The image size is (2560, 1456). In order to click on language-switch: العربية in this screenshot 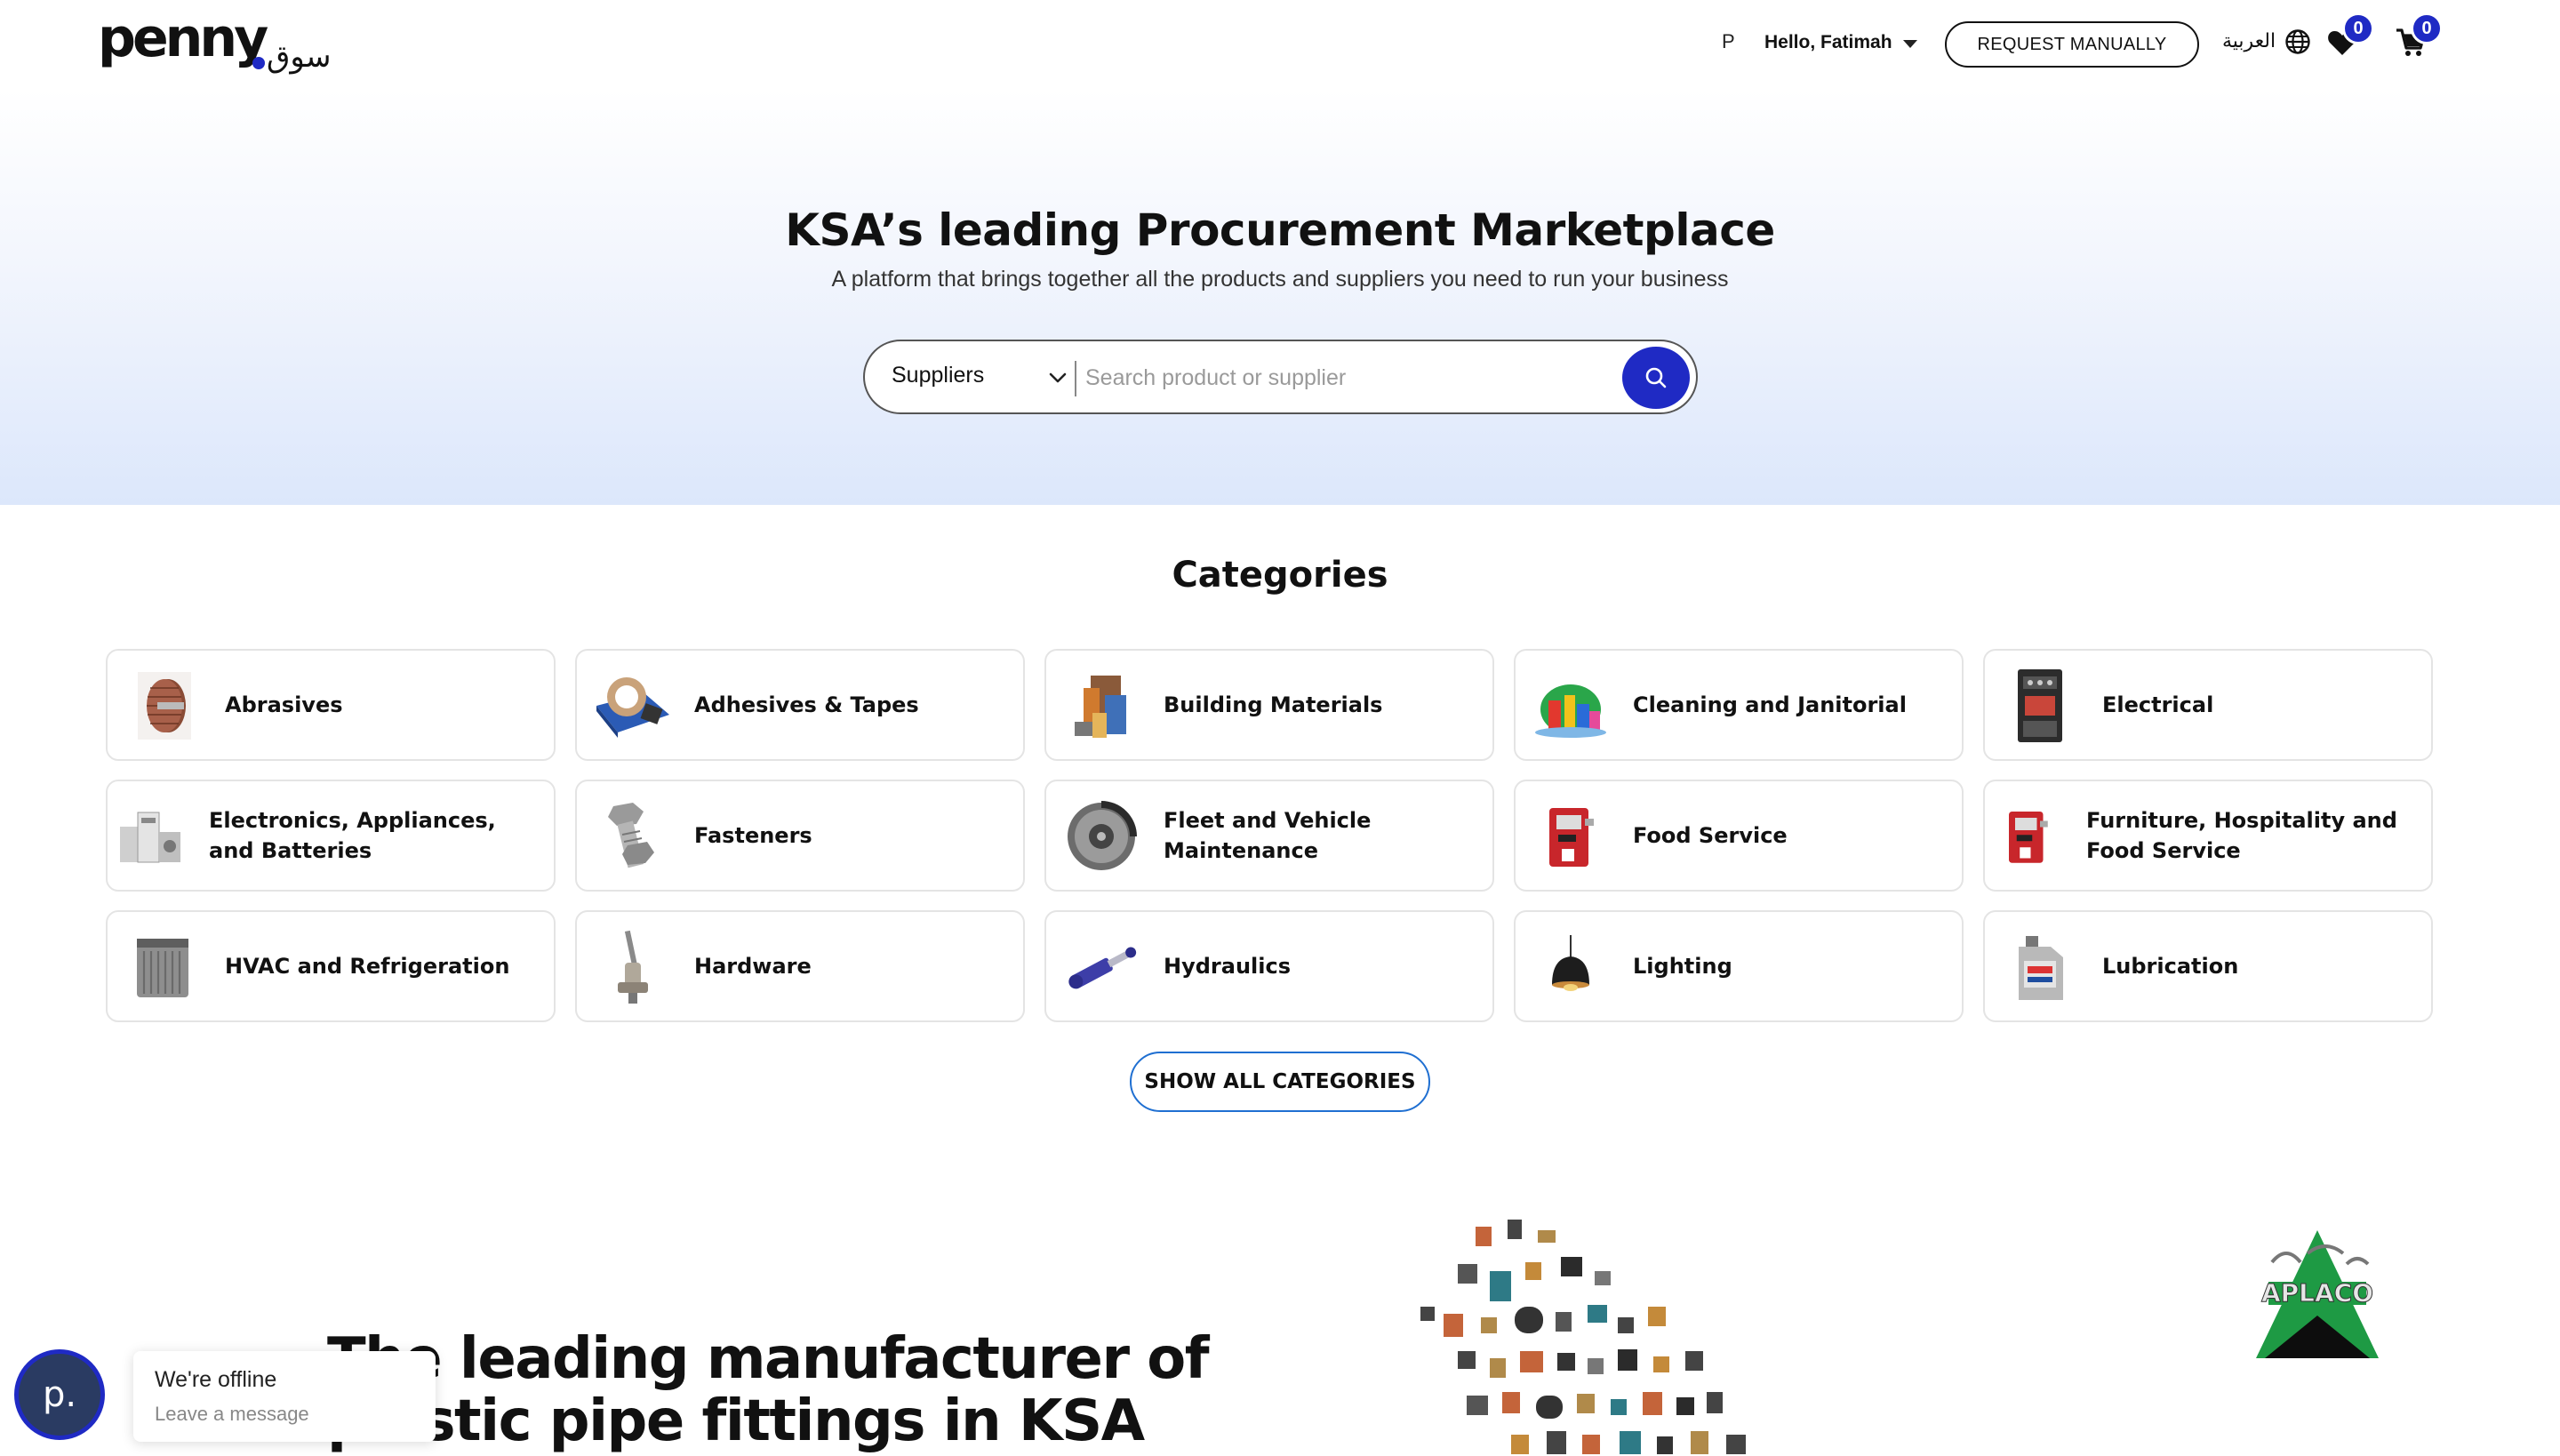, I will do `click(2249, 41)`.